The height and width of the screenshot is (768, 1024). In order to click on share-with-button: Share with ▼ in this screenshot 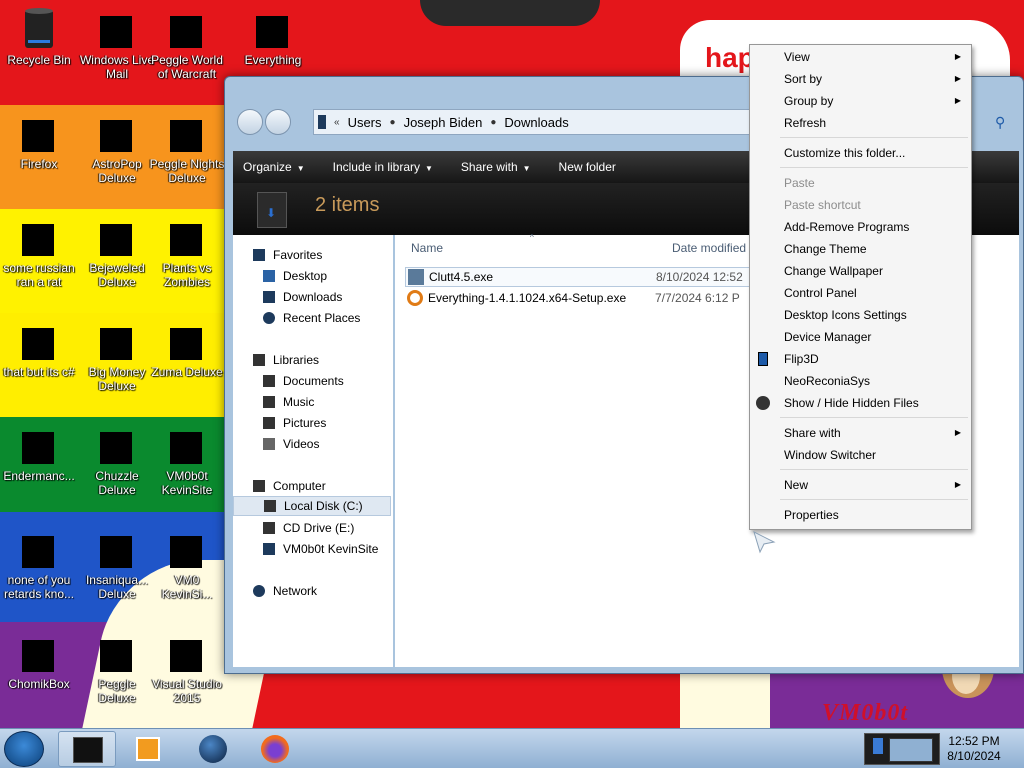, I will do `click(496, 167)`.